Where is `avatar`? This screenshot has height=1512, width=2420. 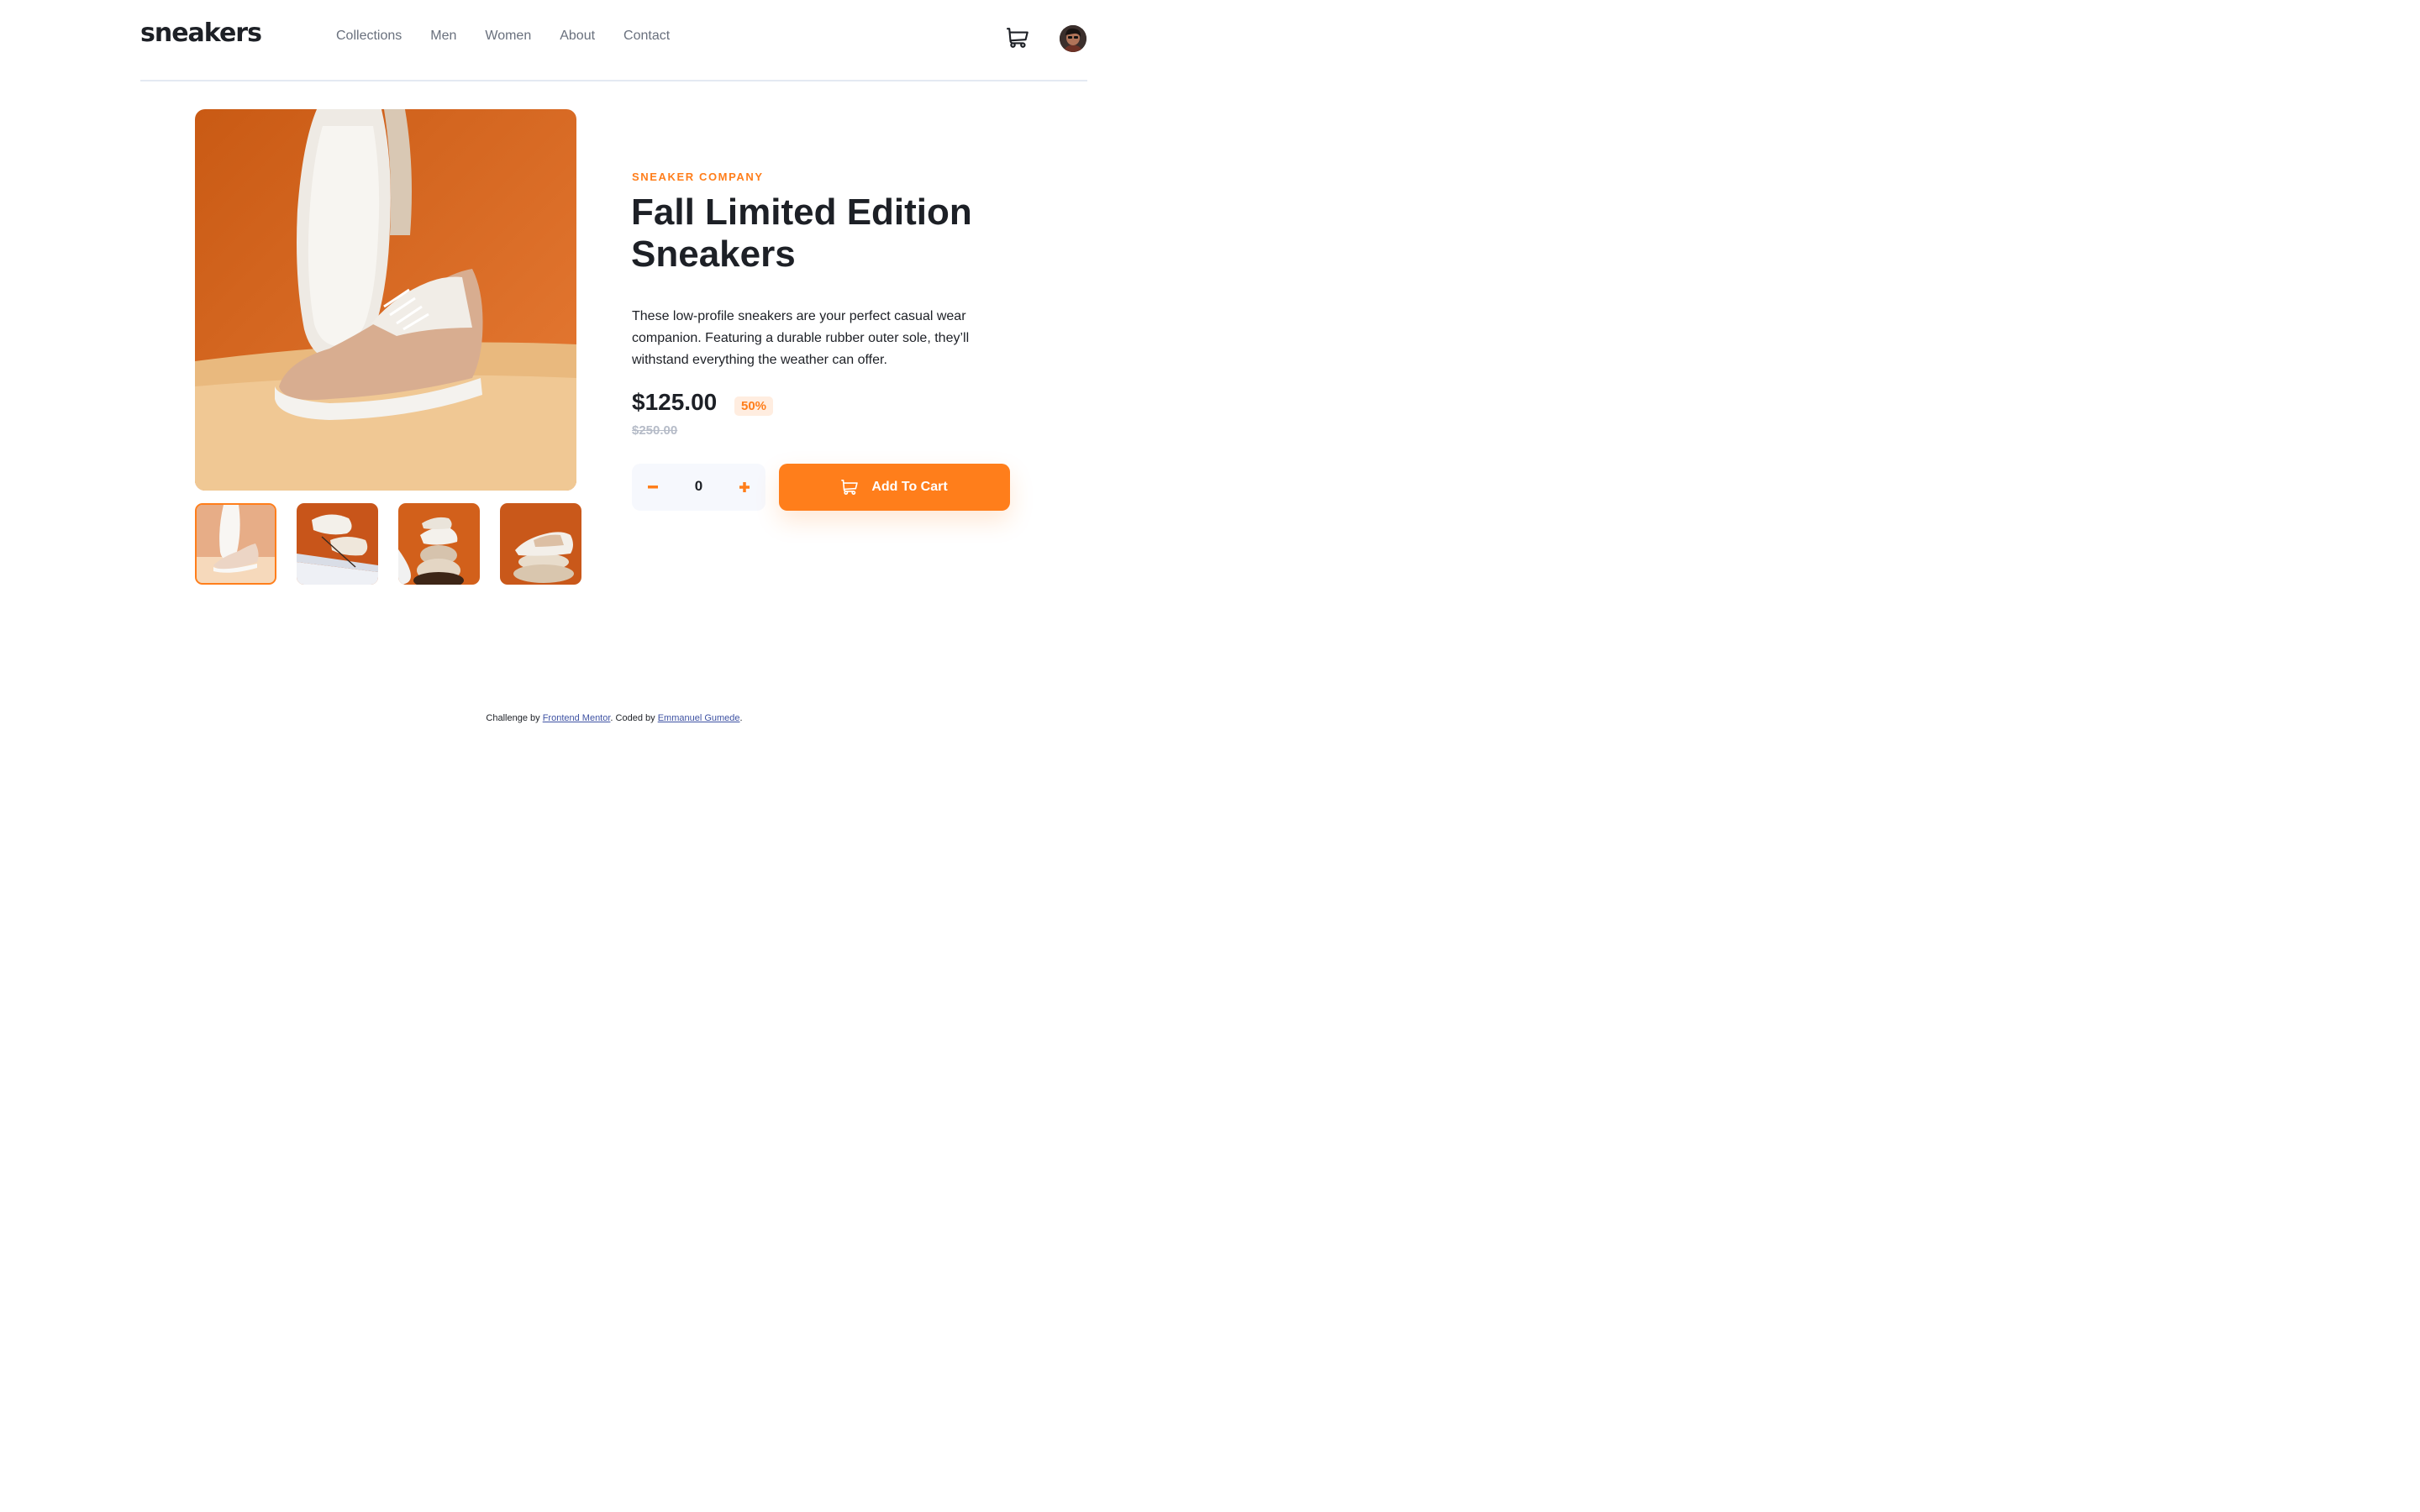
avatar is located at coordinates (1073, 38).